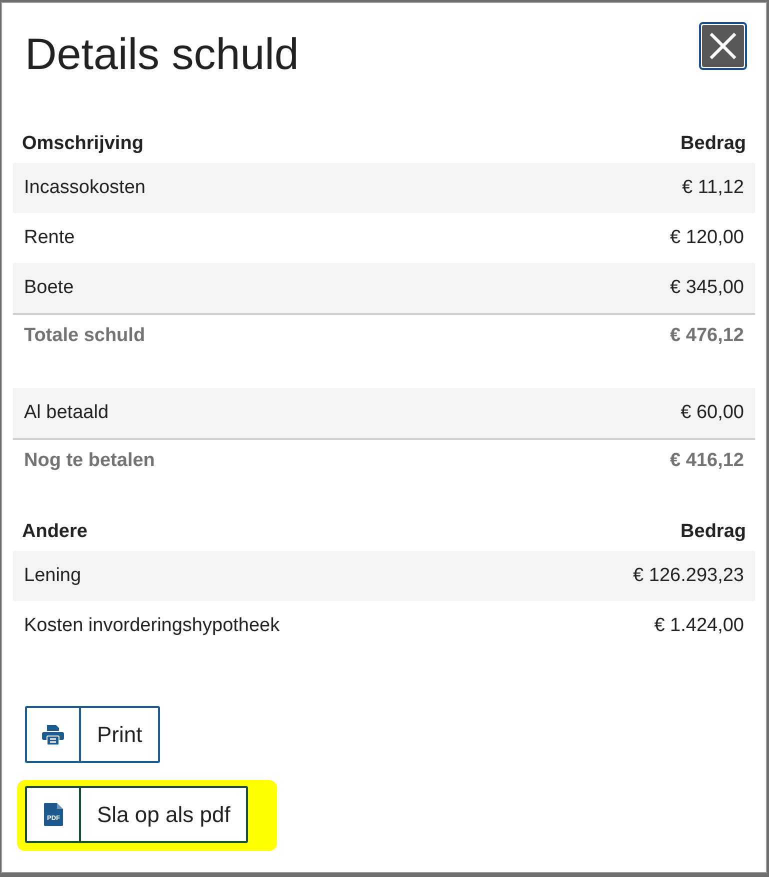  Describe the element at coordinates (162, 55) in the screenshot. I see `dialog-title: Details schuld` at that location.